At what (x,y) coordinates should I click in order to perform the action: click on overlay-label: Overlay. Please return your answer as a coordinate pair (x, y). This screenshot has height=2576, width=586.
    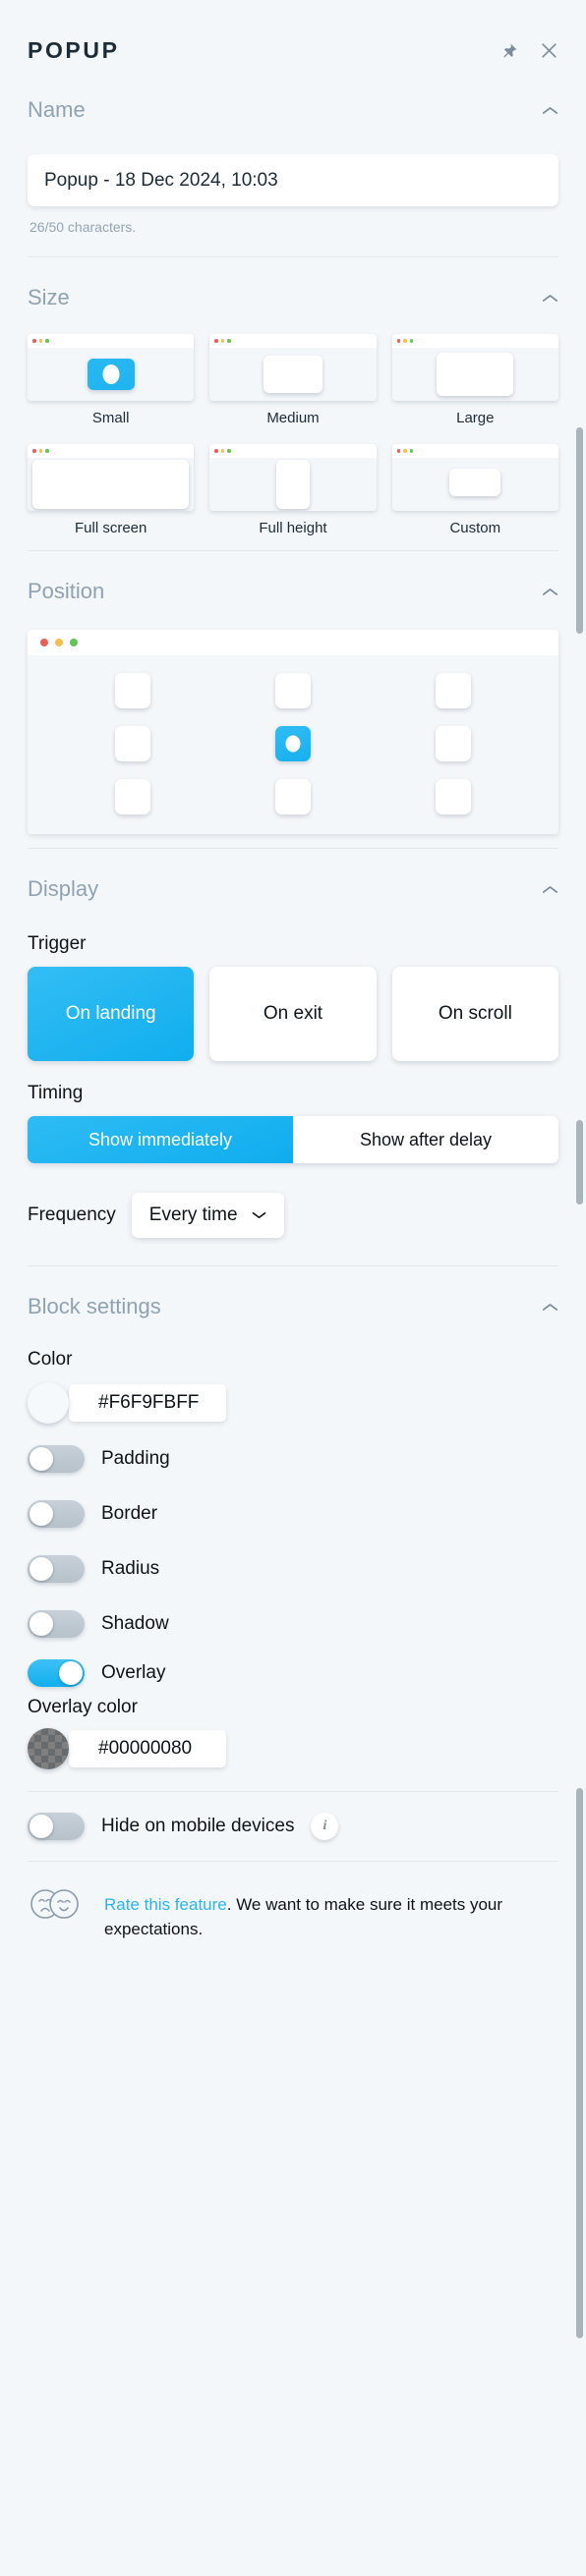
    Looking at the image, I should click on (133, 1672).